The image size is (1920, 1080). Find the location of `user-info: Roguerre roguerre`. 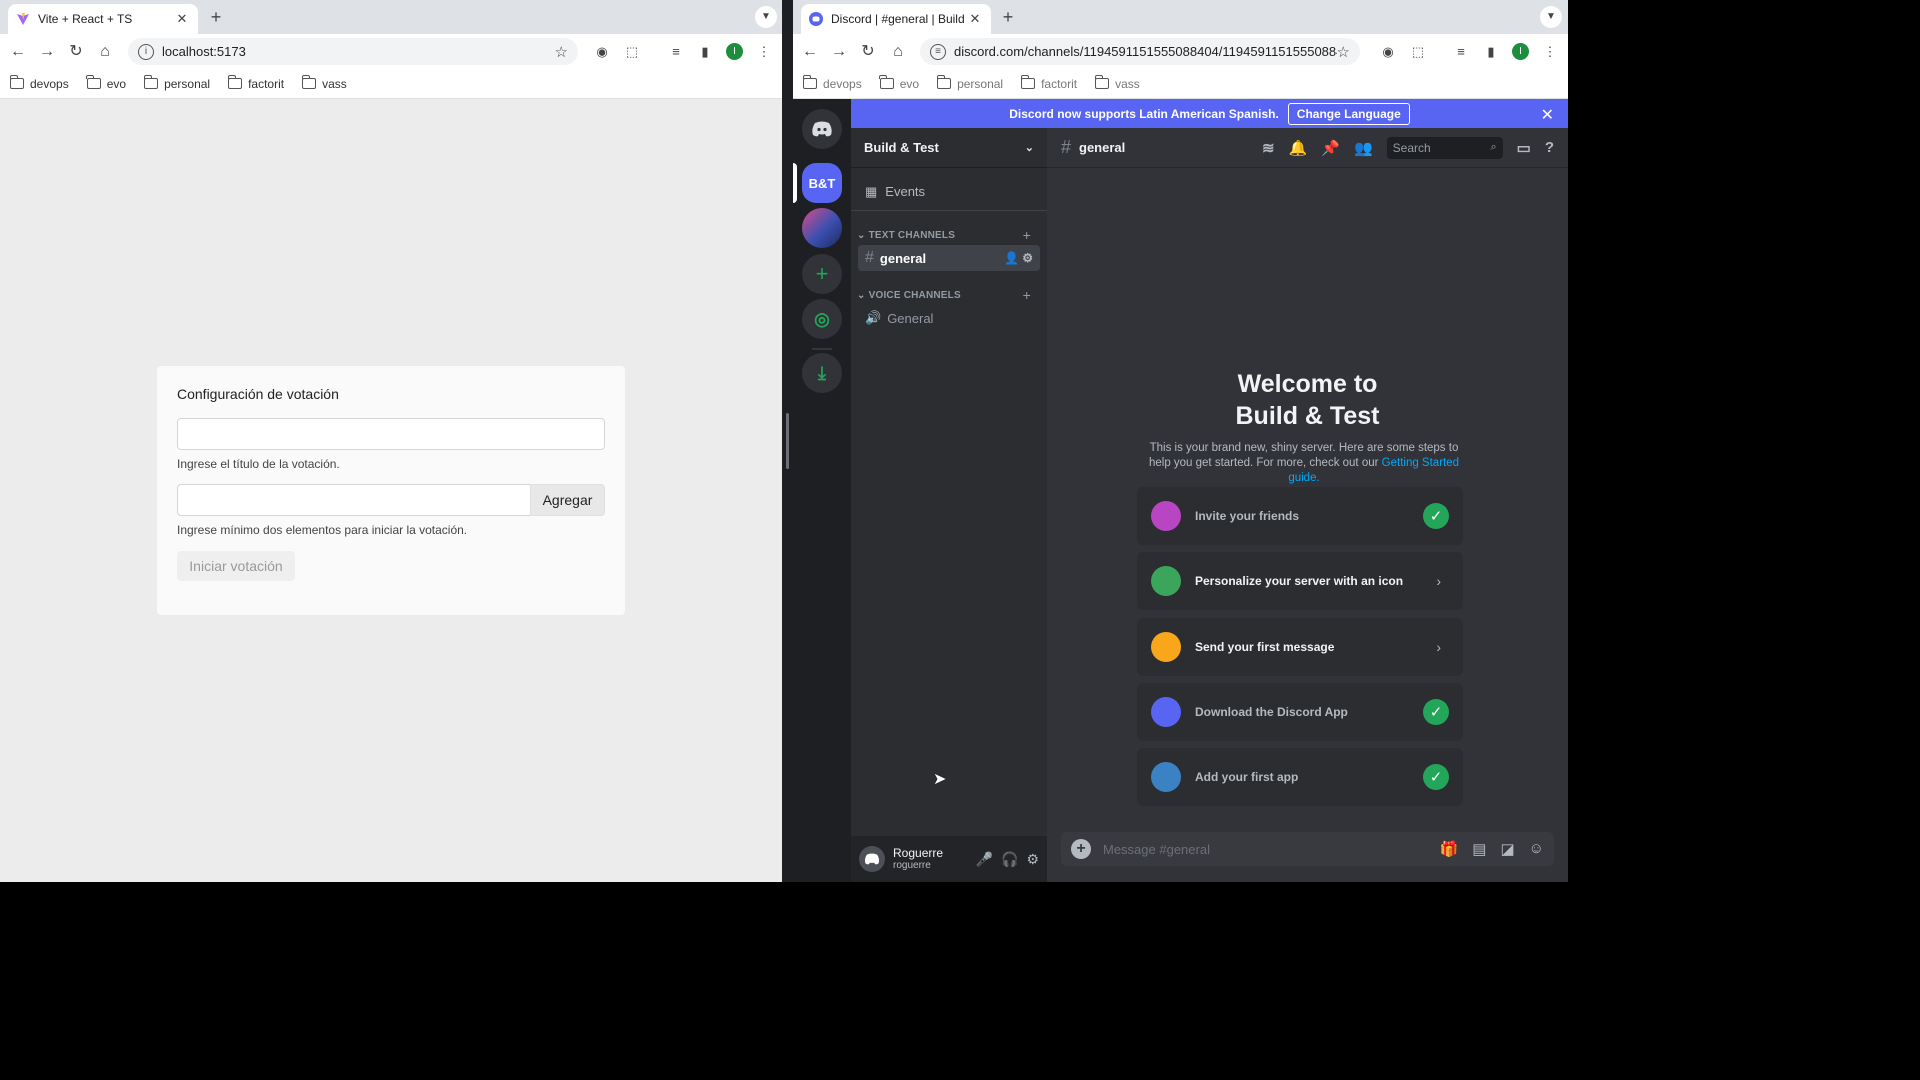

user-info: Roguerre roguerre is located at coordinates (918, 859).